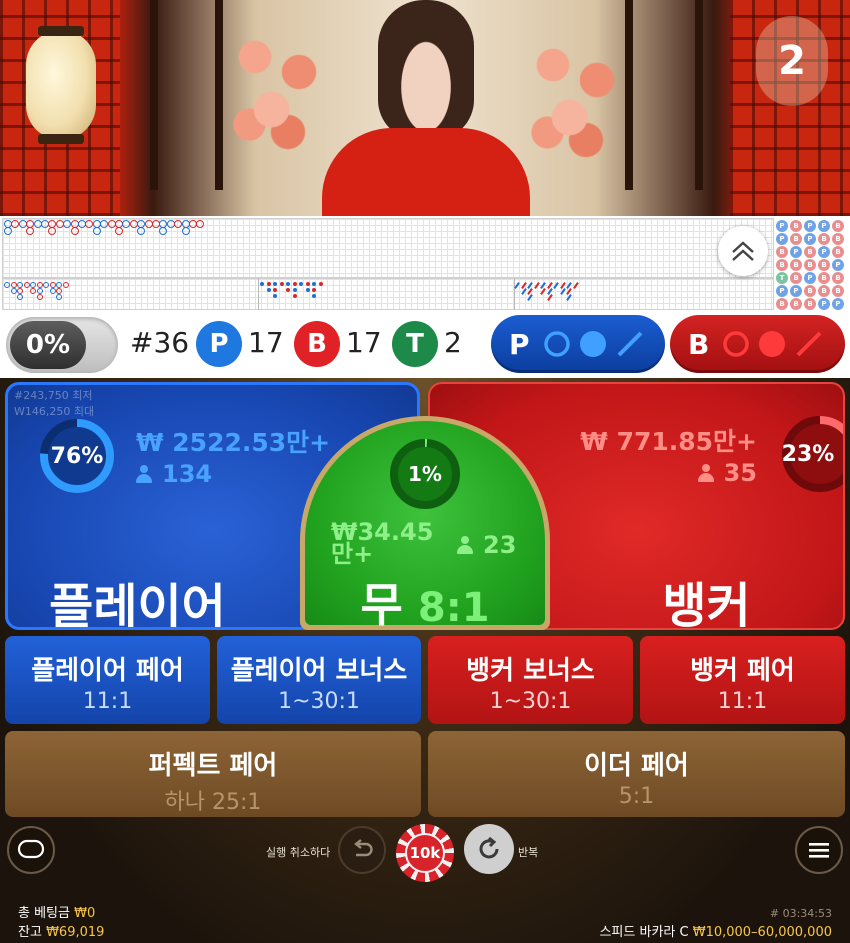 Image resolution: width=850 pixels, height=943 pixels. I want to click on repeat-icon, so click(489, 847).